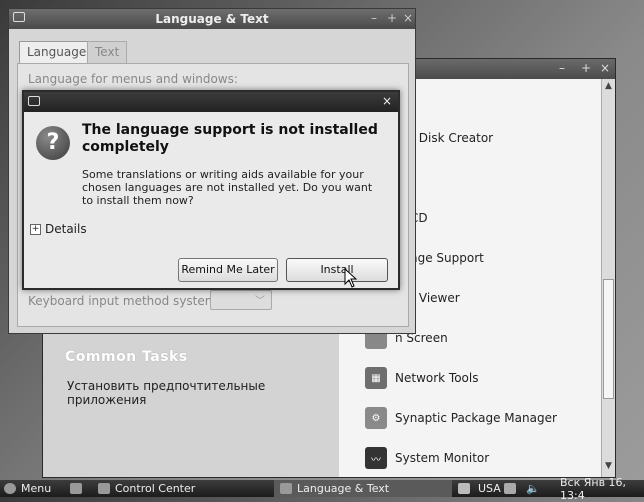 The height and width of the screenshot is (502, 644). What do you see at coordinates (57, 52) in the screenshot?
I see `tab-language: Language` at bounding box center [57, 52].